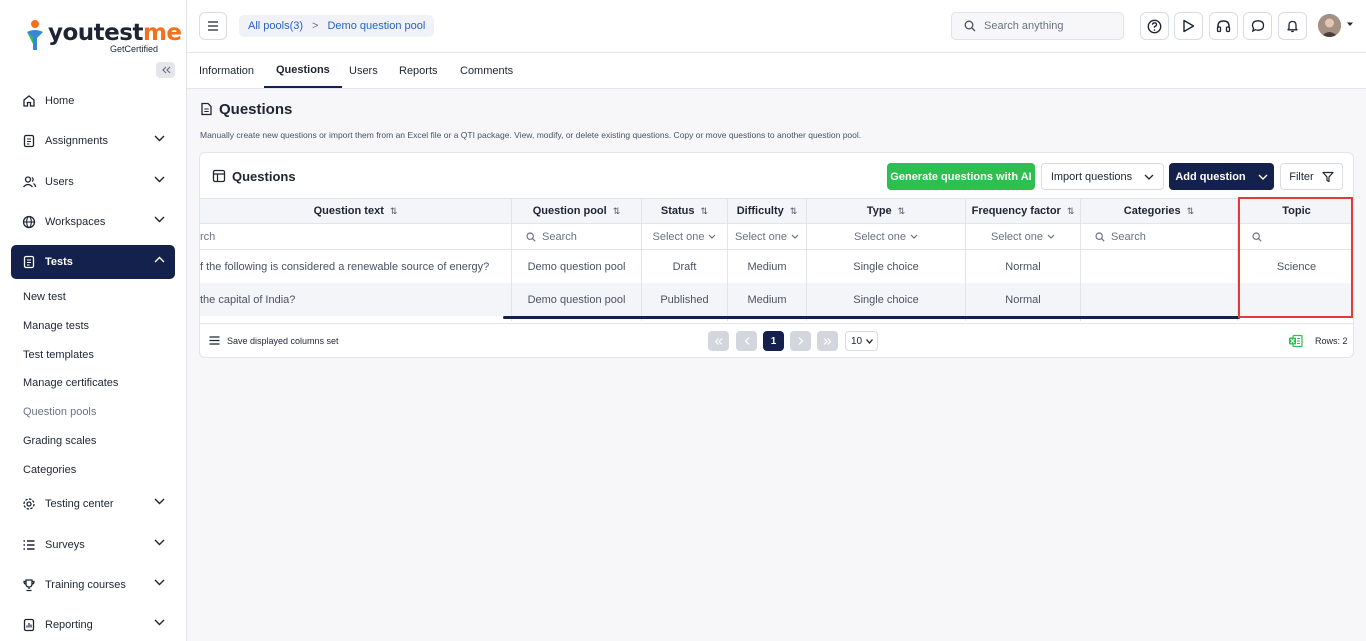 This screenshot has width=1366, height=641. What do you see at coordinates (93, 585) in the screenshot?
I see `sidebar-item-training-courses: Training courses` at bounding box center [93, 585].